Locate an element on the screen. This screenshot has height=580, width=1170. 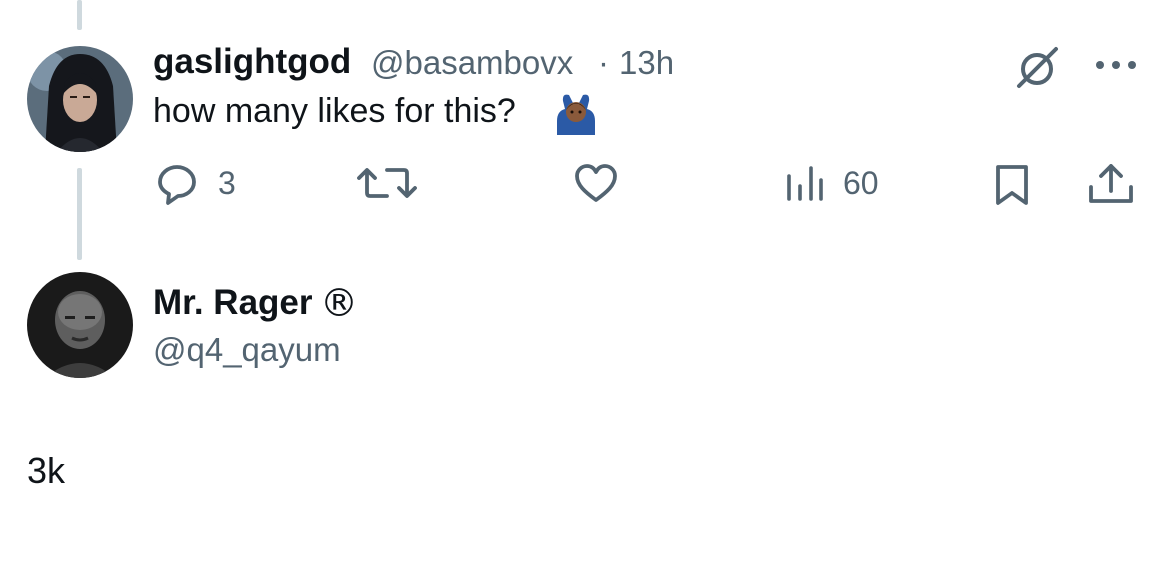
bookmark-icon is located at coordinates (1012, 185).